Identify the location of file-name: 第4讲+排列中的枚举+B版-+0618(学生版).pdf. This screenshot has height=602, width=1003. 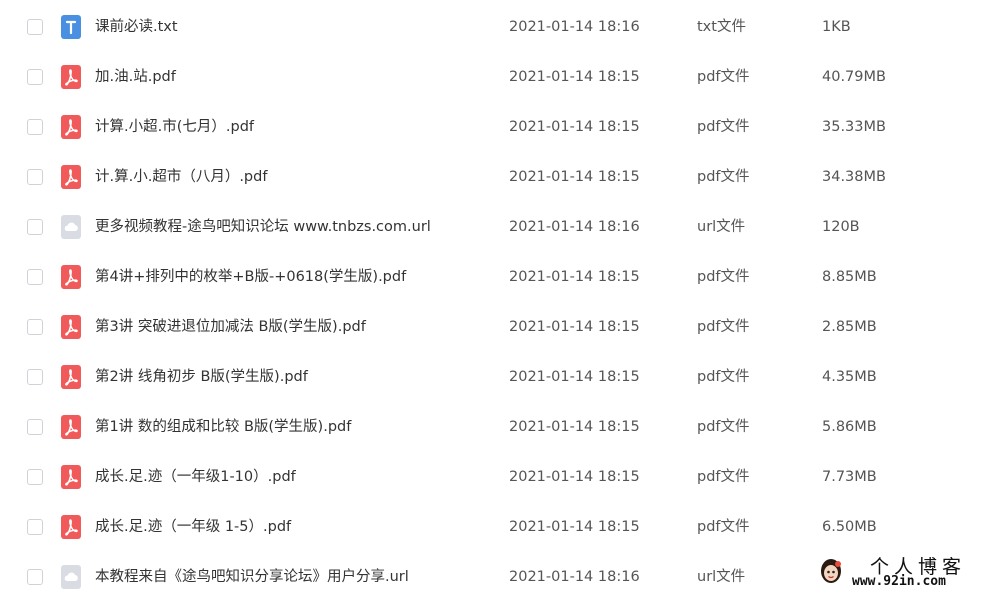
(250, 277).